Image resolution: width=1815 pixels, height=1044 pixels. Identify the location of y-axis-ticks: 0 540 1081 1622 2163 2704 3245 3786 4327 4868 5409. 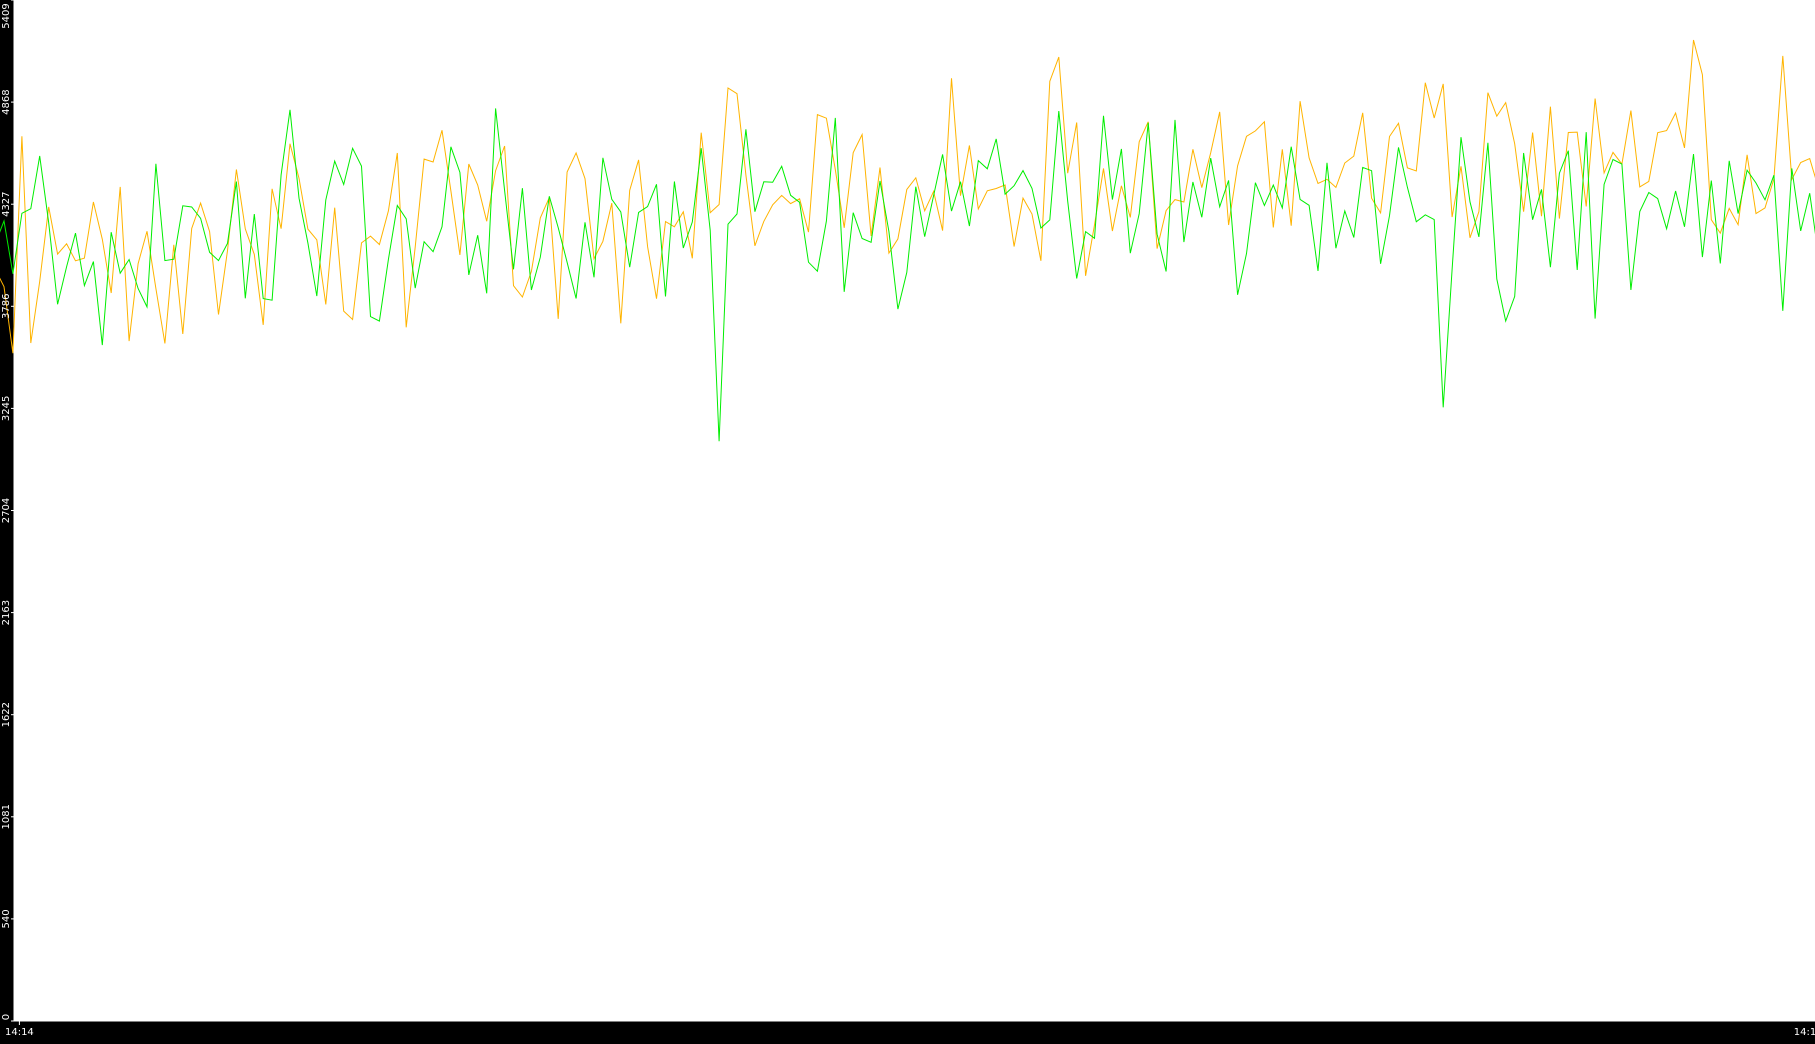
(7, 511).